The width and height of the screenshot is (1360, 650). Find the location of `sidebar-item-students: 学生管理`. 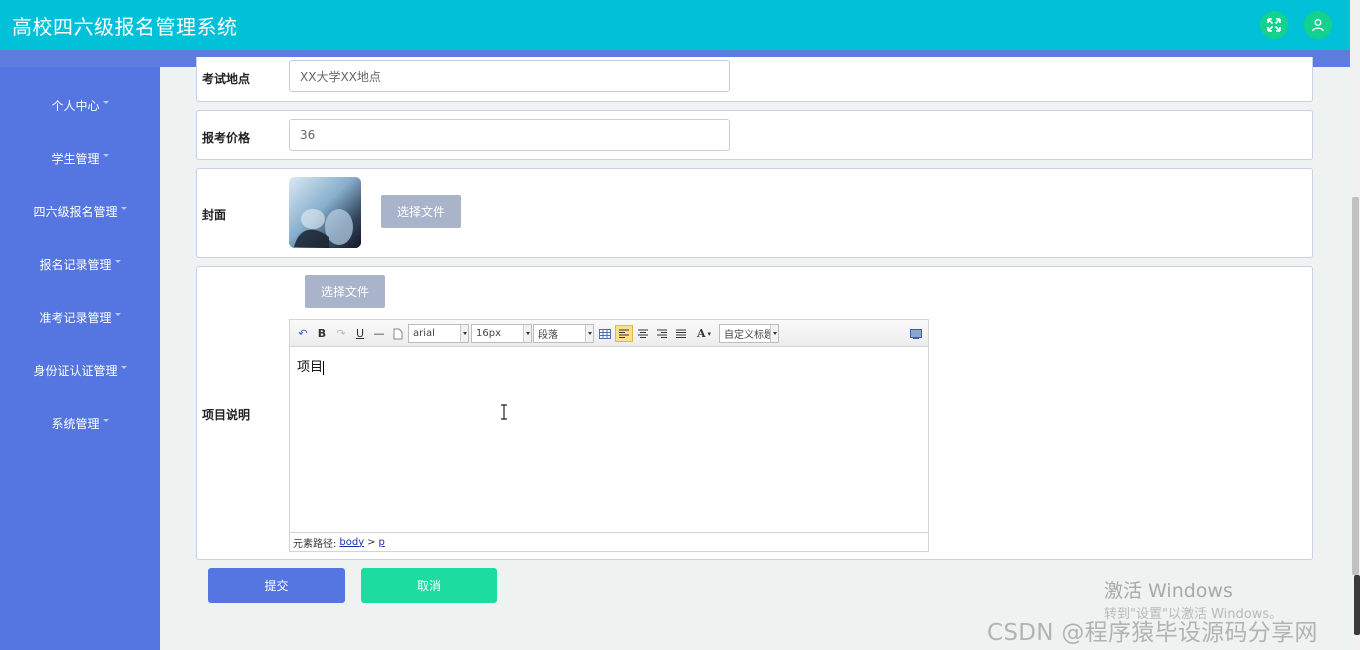

sidebar-item-students: 学生管理 is located at coordinates (80, 158).